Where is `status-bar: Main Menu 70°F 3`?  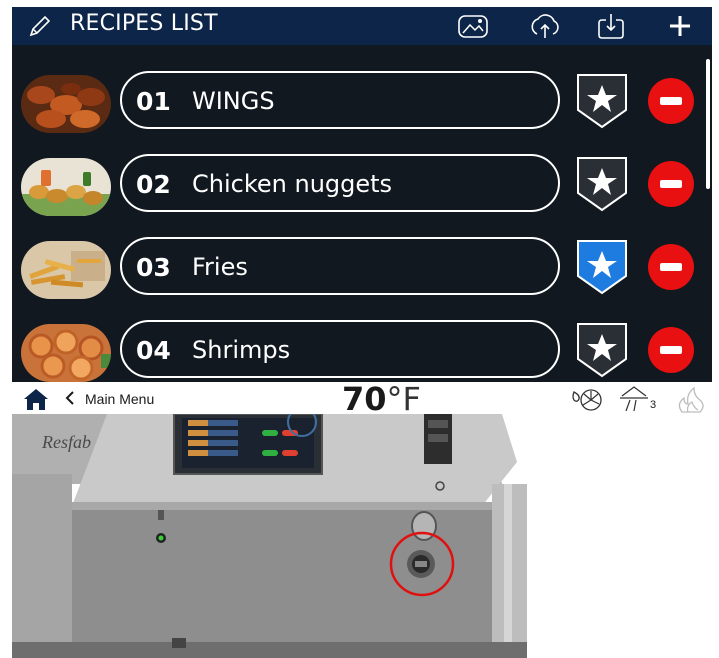
status-bar: Main Menu 70°F 3 is located at coordinates (362, 399).